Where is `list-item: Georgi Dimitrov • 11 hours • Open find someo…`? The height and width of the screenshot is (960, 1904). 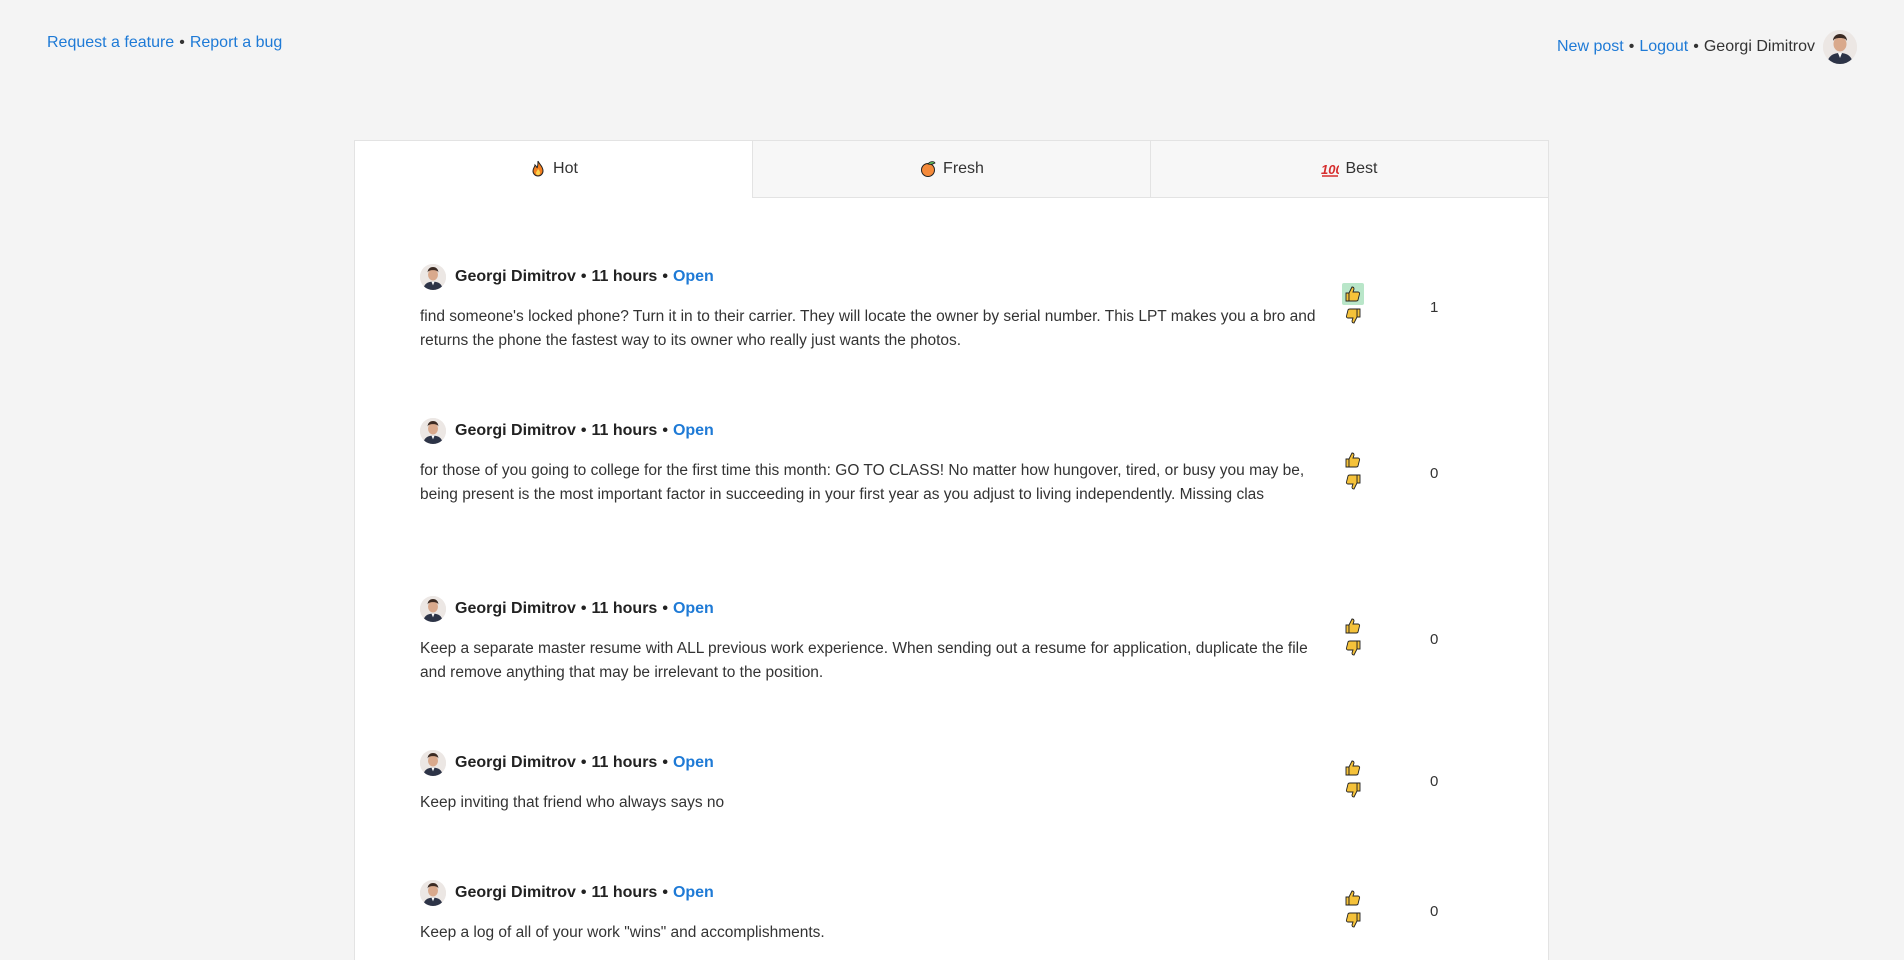 list-item: Georgi Dimitrov • 11 hours • Open find someo… is located at coordinates (950, 308).